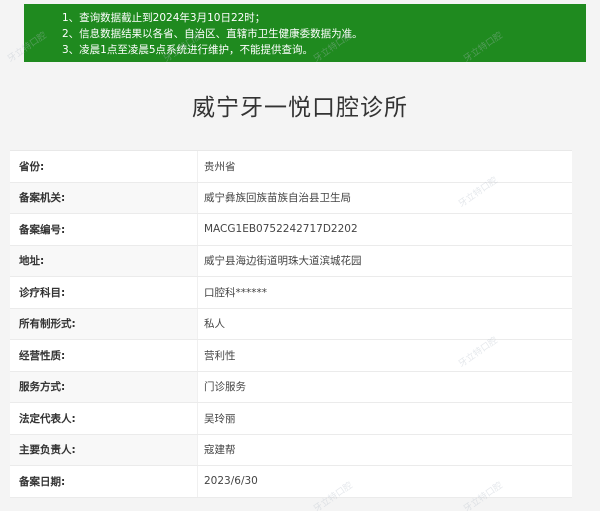 The image size is (600, 511). I want to click on notice-line-3: 3、凌晨1点至凌晨5点系统进行维护，不能提供查询。, so click(188, 50).